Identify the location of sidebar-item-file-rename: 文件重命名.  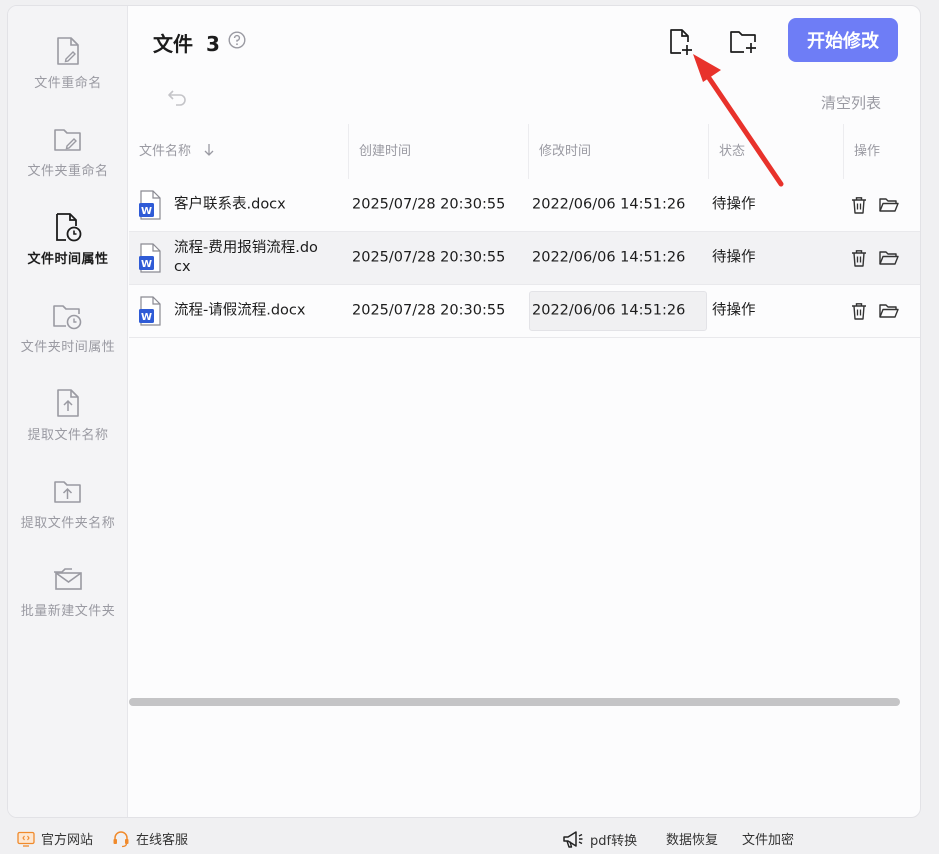
(68, 76).